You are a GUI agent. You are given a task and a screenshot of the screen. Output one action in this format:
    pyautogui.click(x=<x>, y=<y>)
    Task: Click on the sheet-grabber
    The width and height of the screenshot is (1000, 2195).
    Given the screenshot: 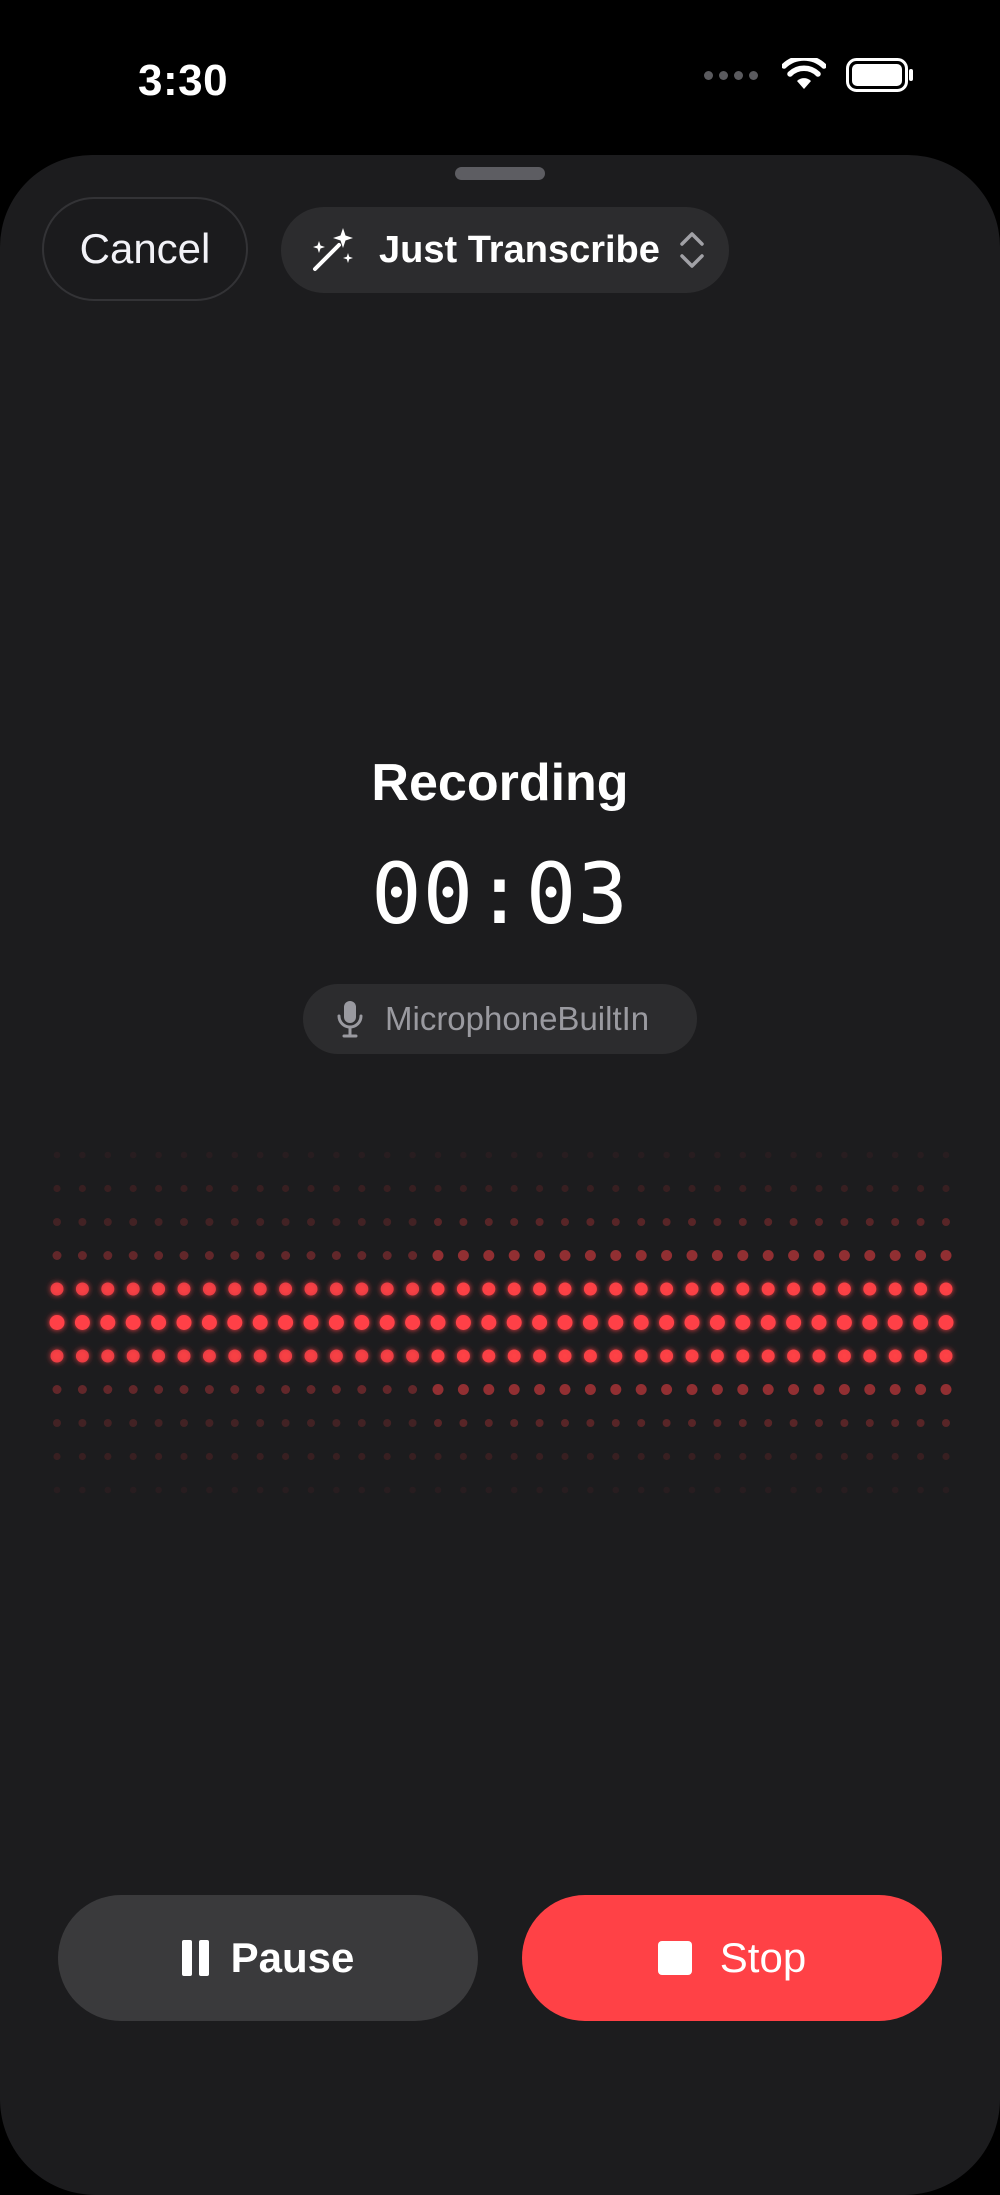 What is the action you would take?
    pyautogui.click(x=500, y=173)
    